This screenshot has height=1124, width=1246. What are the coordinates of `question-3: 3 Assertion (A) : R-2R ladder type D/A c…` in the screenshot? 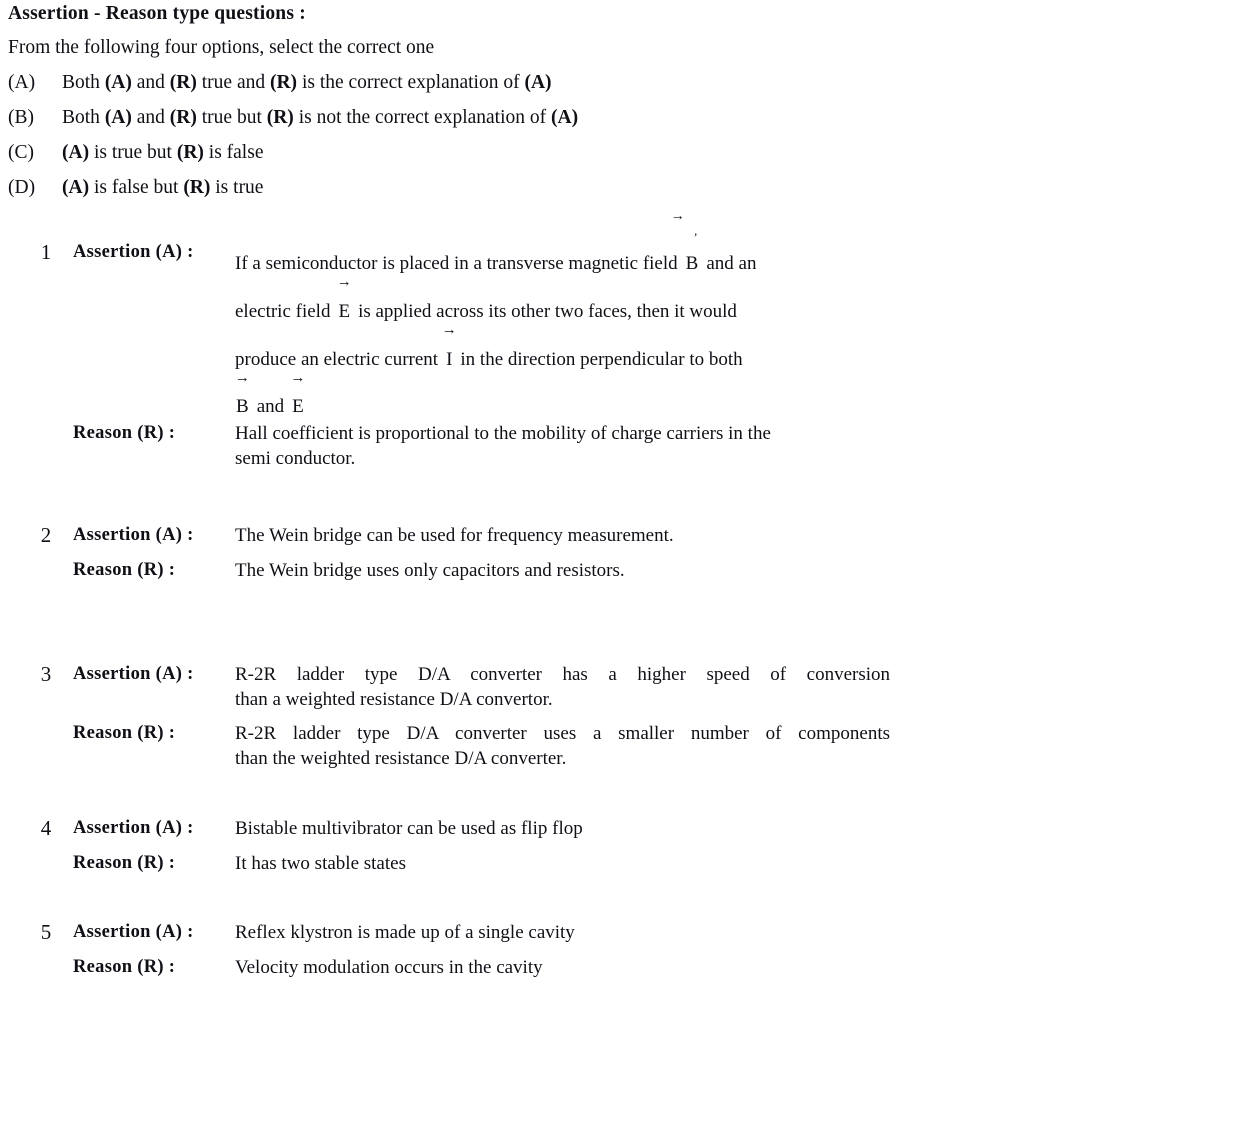 It's located at (623, 717).